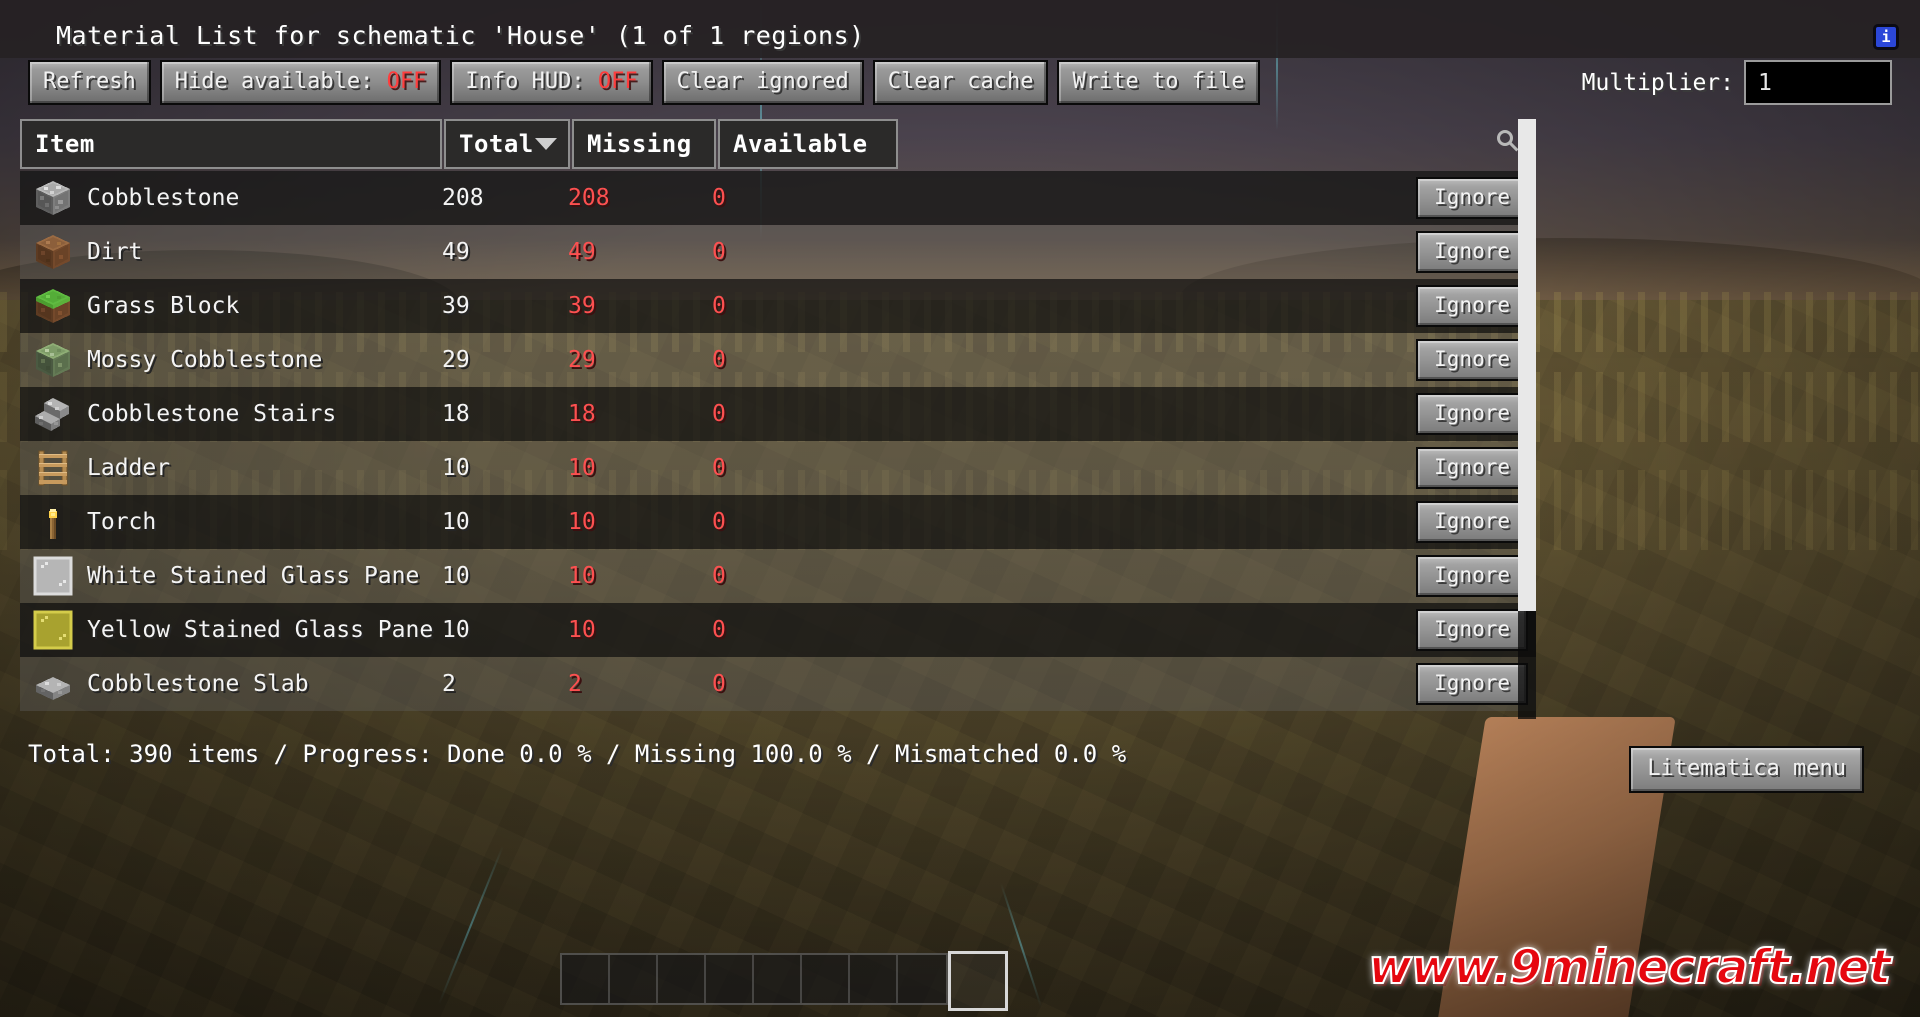 The width and height of the screenshot is (1920, 1017). I want to click on cell-item: Dirt, so click(231, 252).